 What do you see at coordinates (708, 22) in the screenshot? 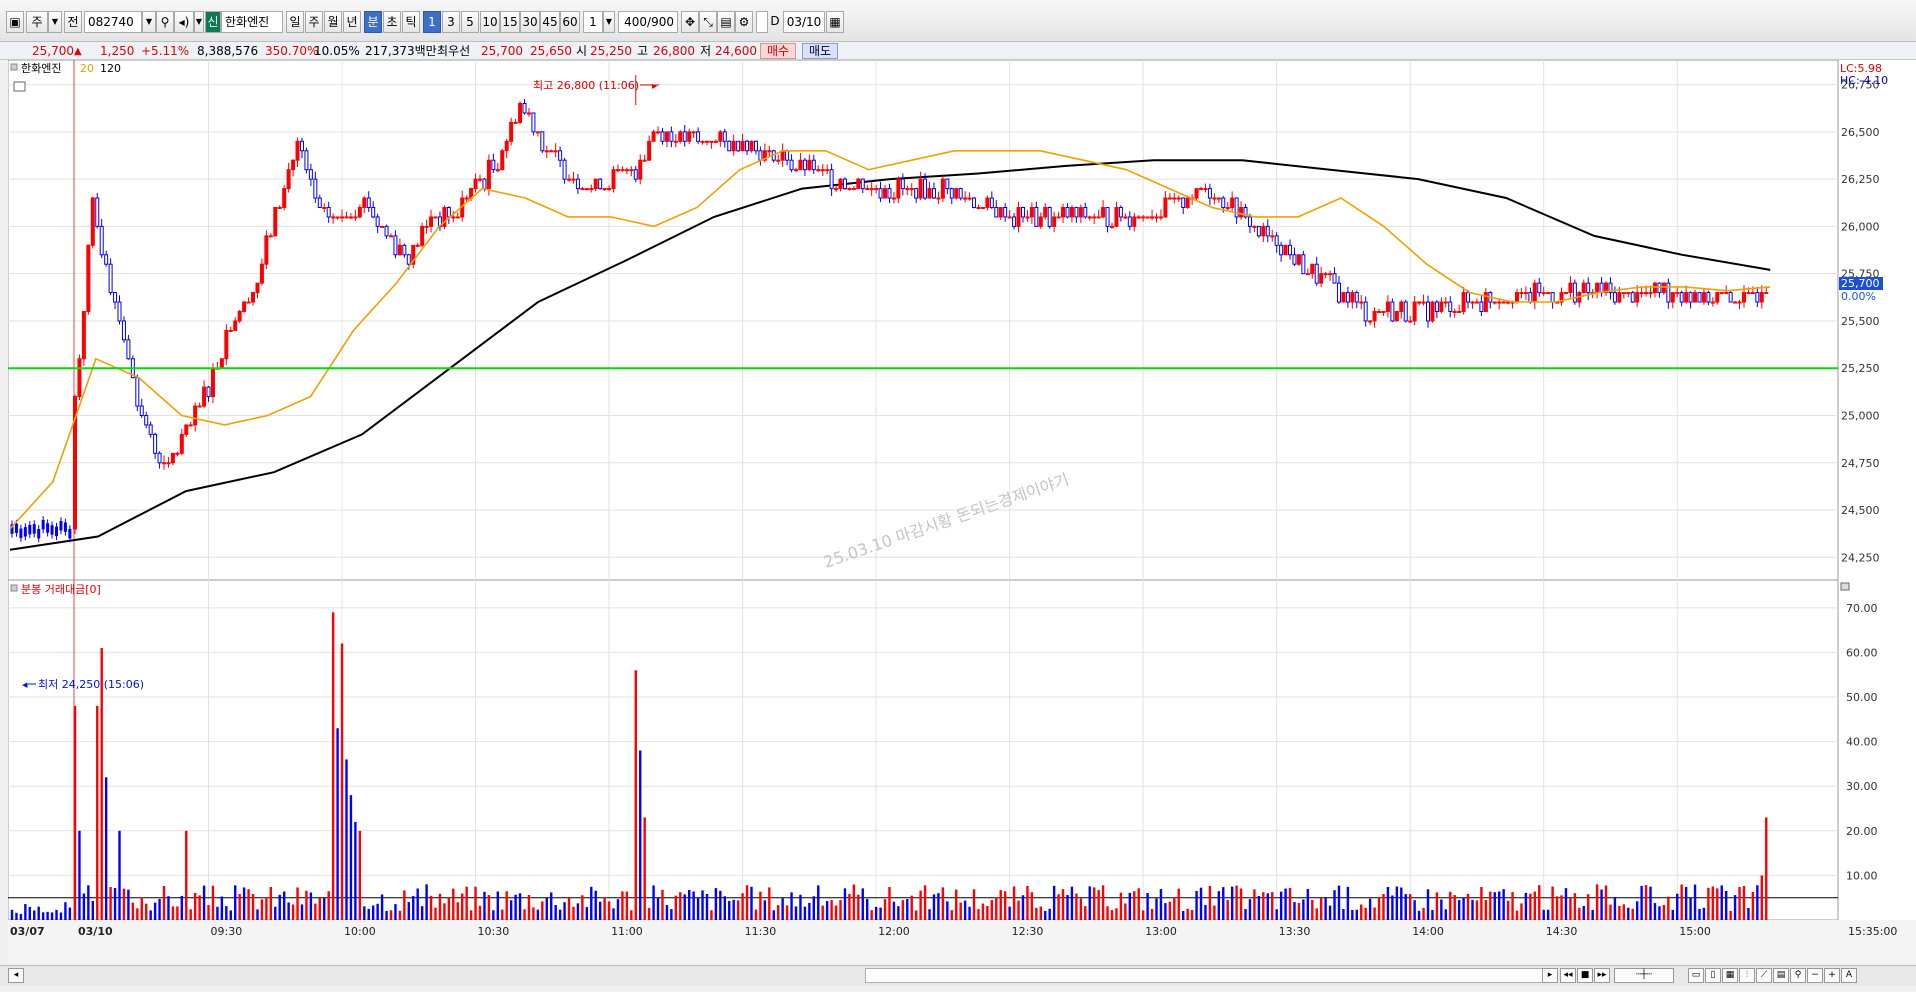
I see `crosshair-icon: ⤡` at bounding box center [708, 22].